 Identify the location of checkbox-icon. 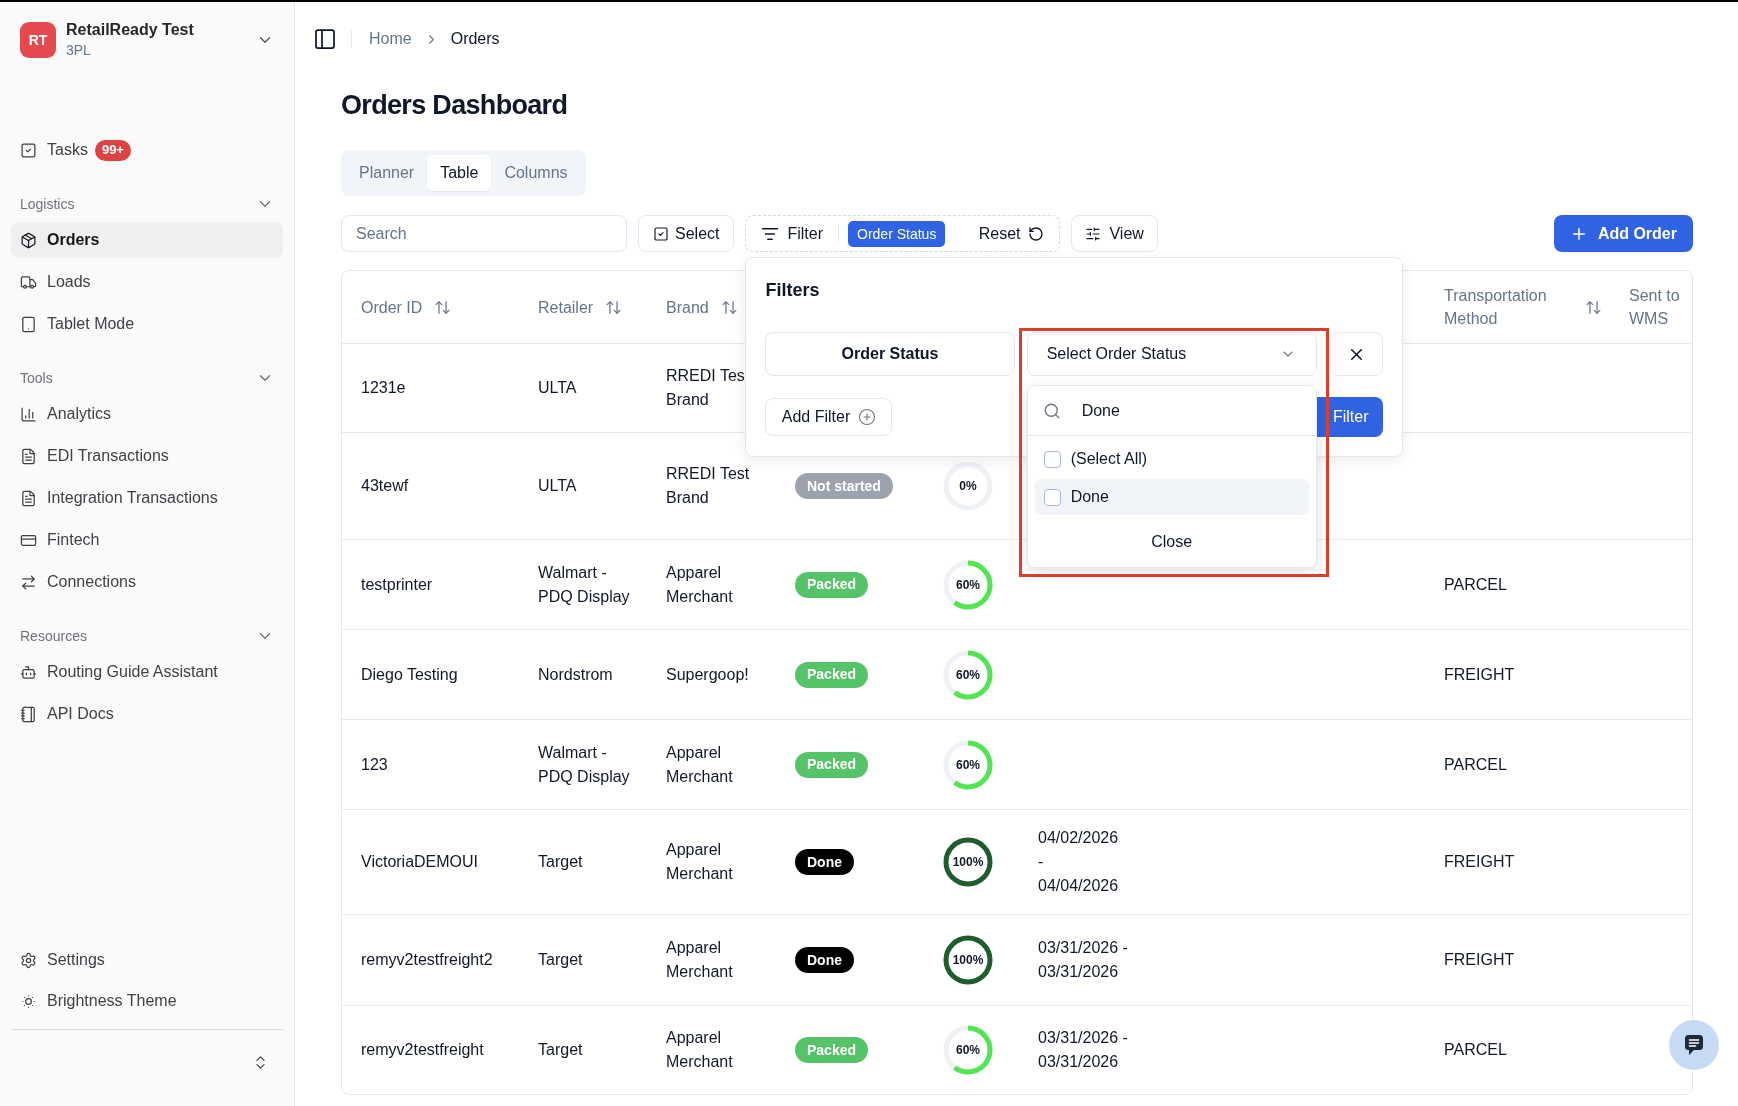
(28, 150).